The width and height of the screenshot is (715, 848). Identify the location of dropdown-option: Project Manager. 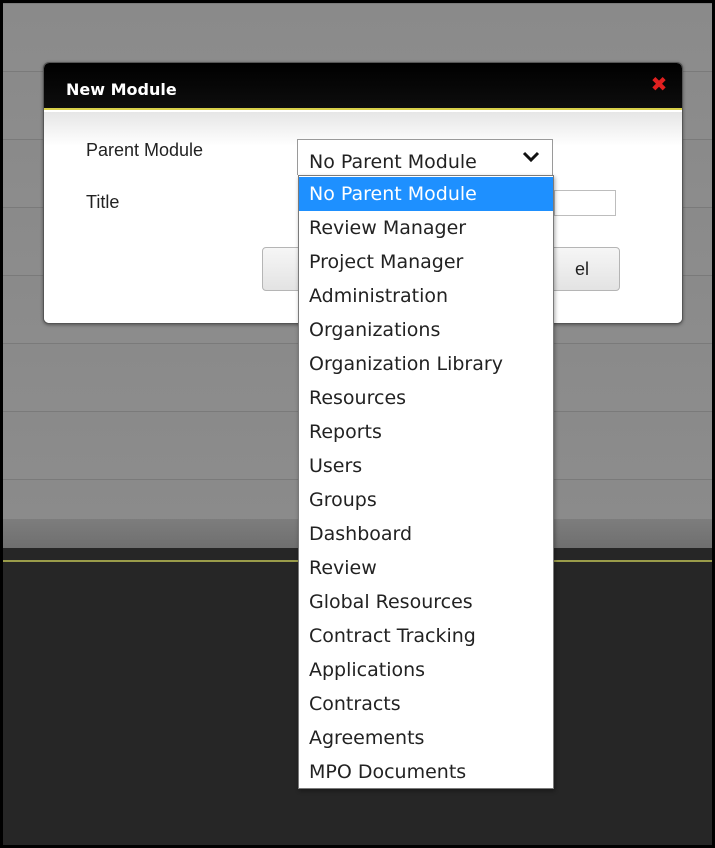
(426, 262).